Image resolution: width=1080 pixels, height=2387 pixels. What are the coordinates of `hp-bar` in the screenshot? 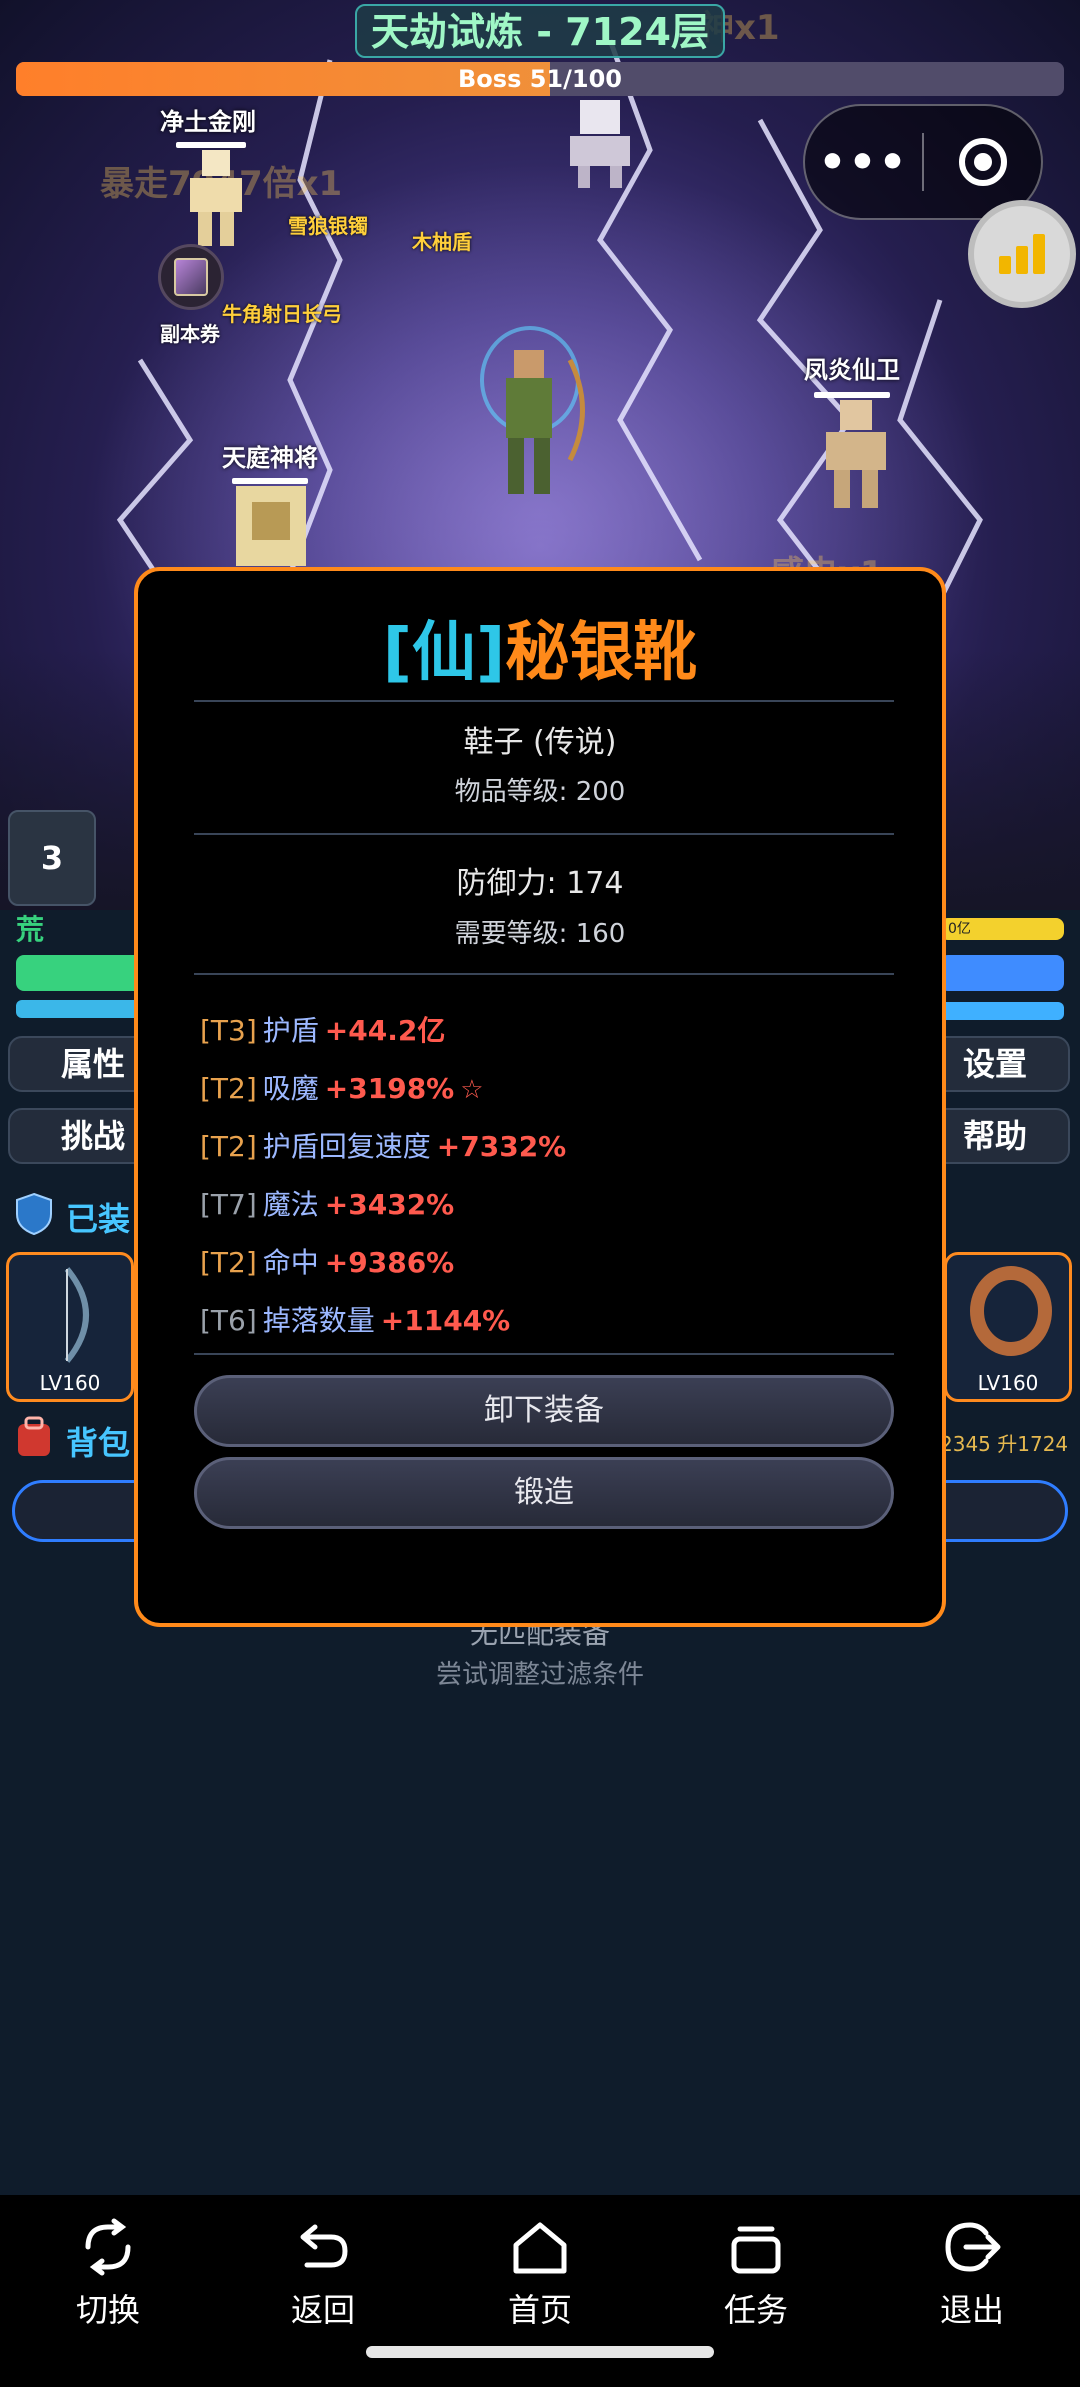 It's located at (81, 973).